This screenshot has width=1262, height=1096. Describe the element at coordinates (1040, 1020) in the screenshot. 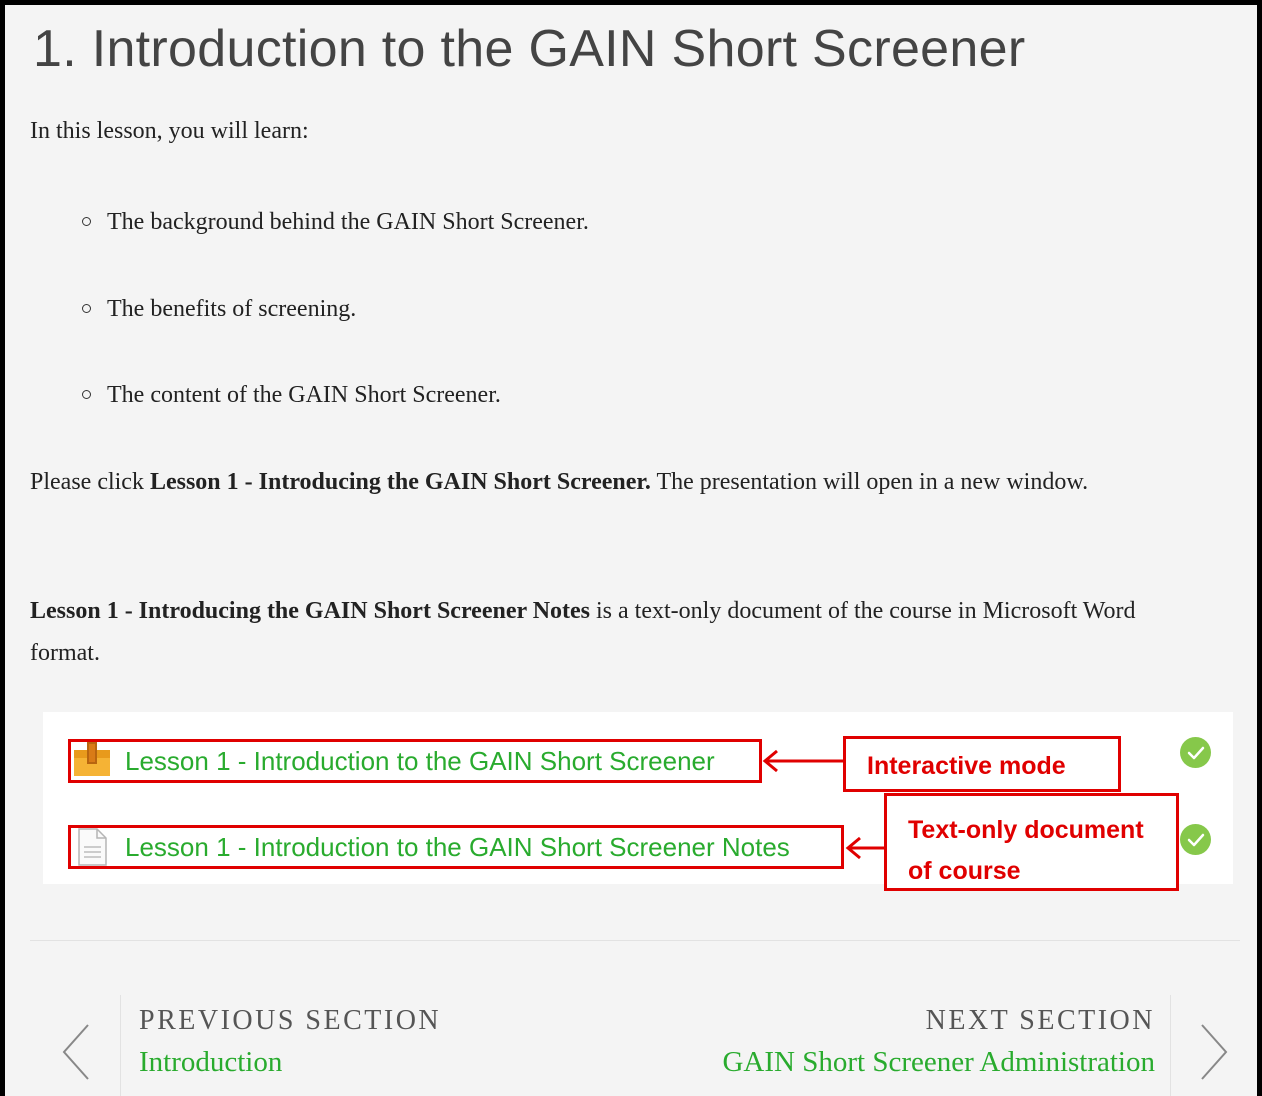

I see `next-section-heading: NEXT SECTION` at that location.